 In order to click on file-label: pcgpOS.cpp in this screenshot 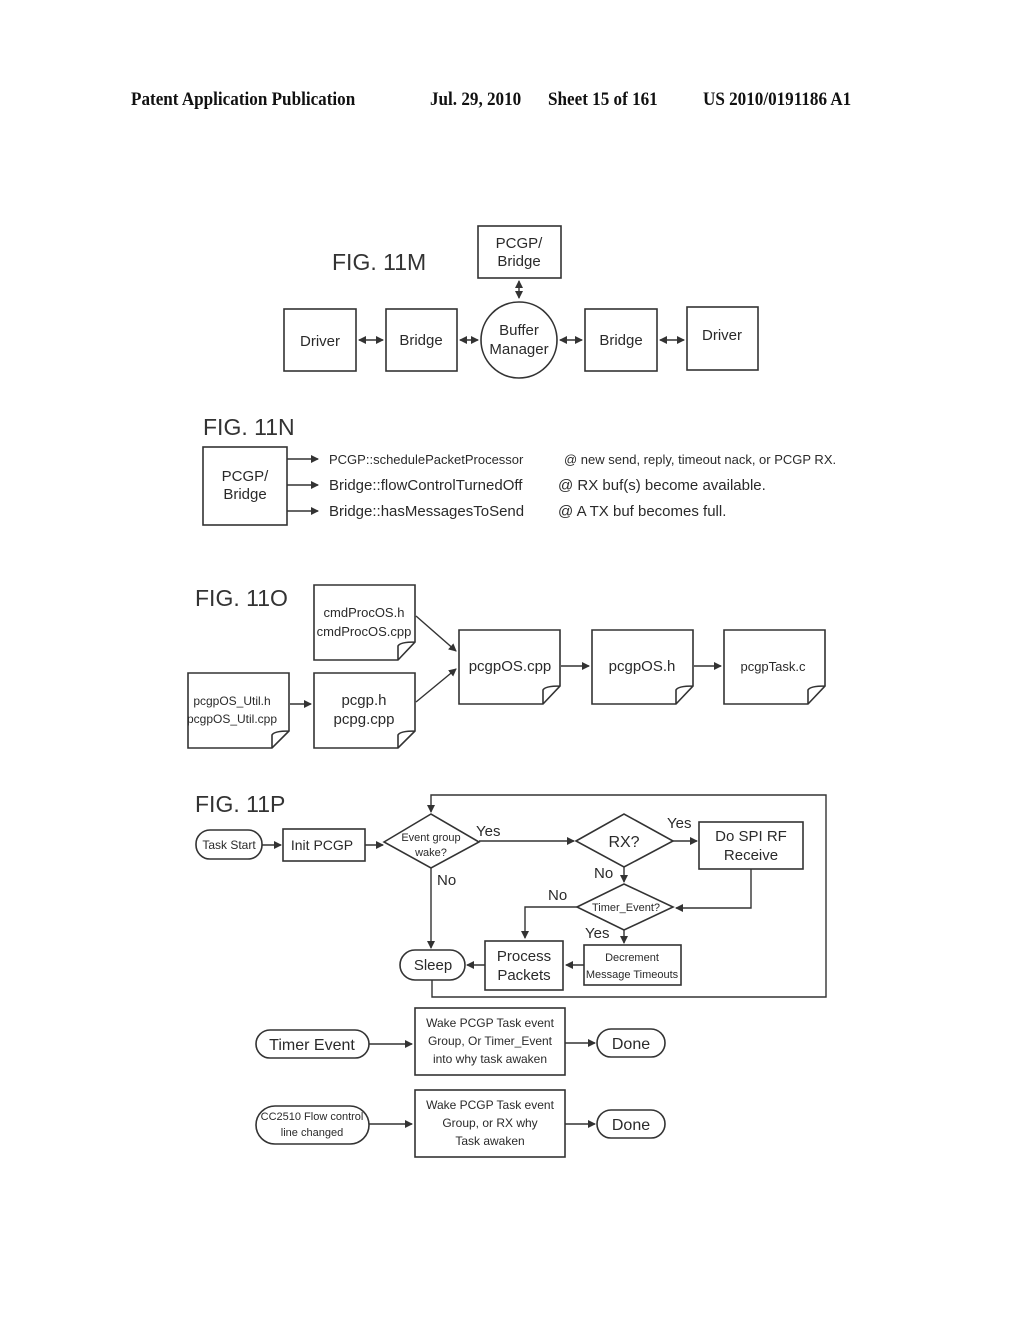, I will do `click(510, 666)`.